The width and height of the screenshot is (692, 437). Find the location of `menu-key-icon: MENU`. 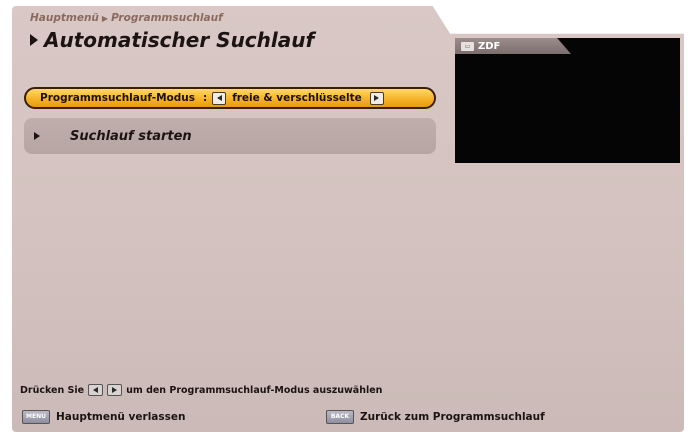

menu-key-icon: MENU is located at coordinates (36, 417).